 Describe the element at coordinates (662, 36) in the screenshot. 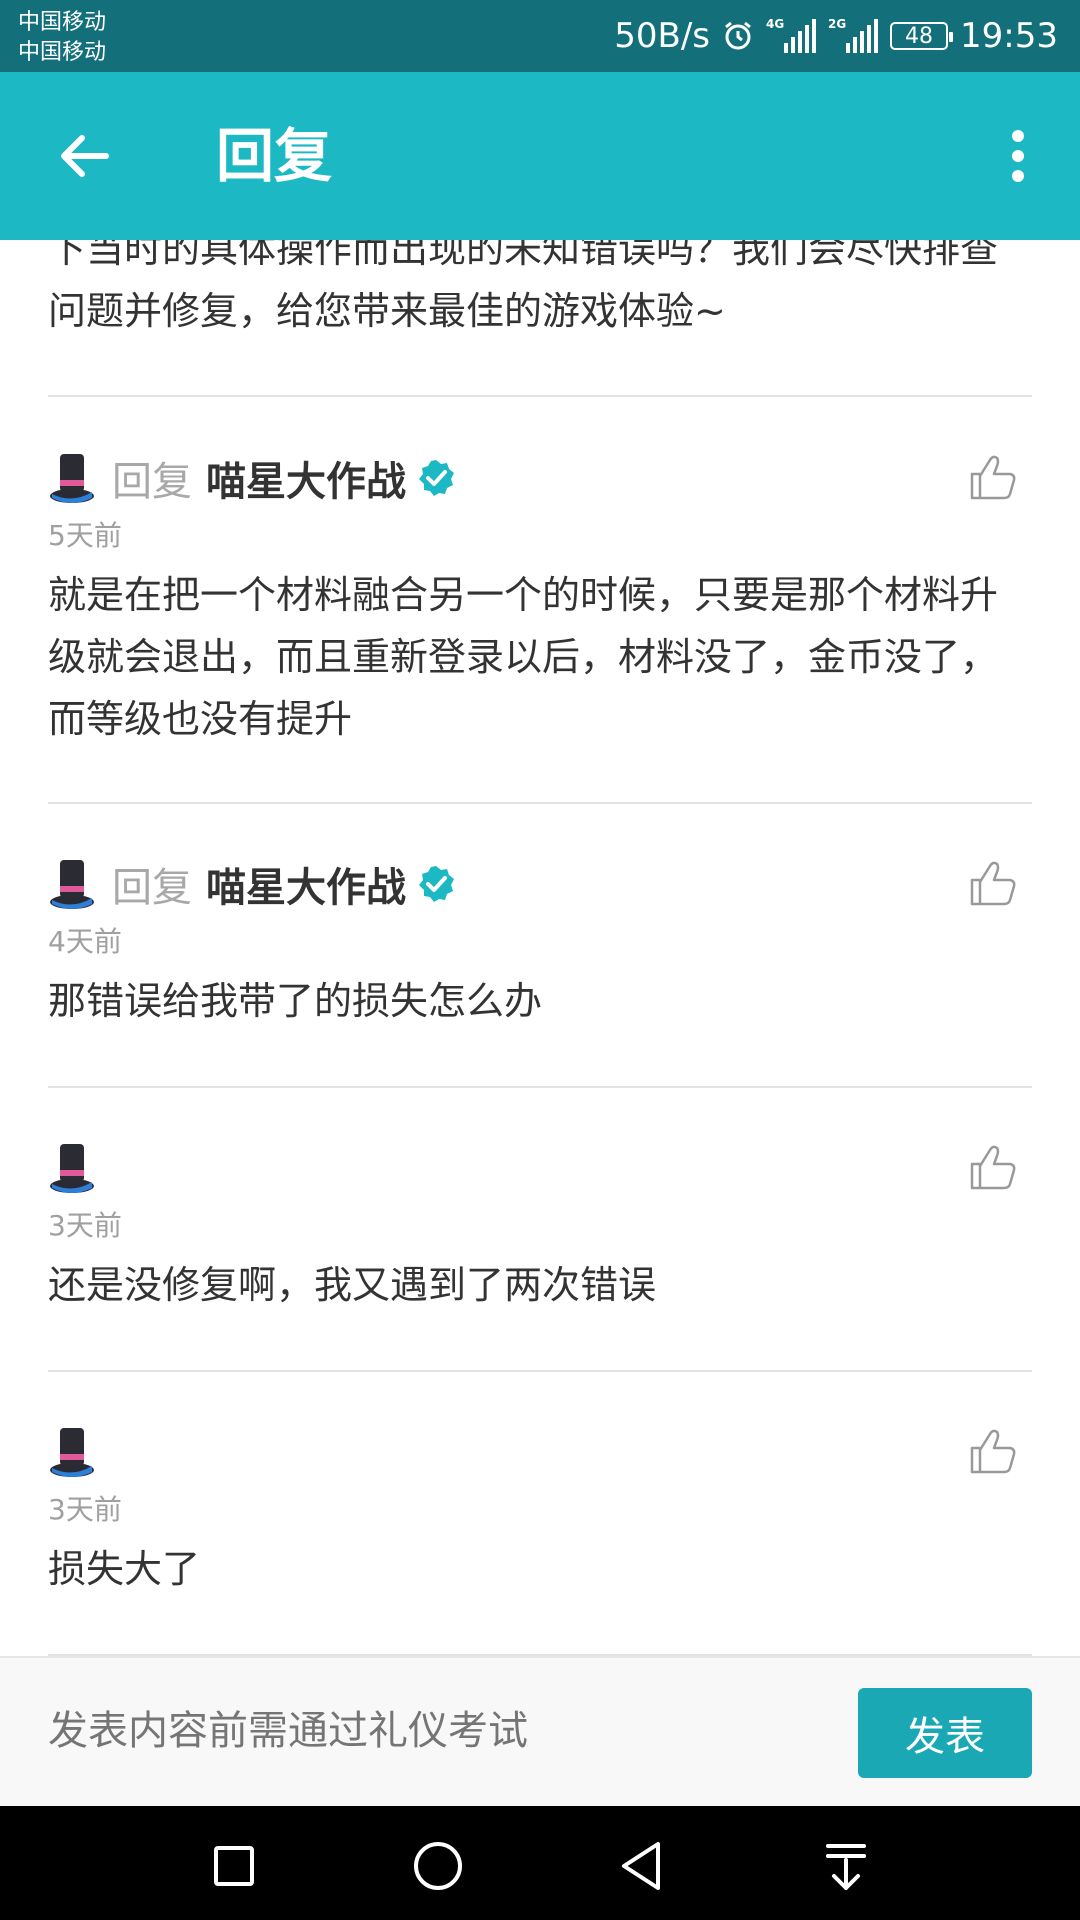

I see `network-speed: 50B/s` at that location.